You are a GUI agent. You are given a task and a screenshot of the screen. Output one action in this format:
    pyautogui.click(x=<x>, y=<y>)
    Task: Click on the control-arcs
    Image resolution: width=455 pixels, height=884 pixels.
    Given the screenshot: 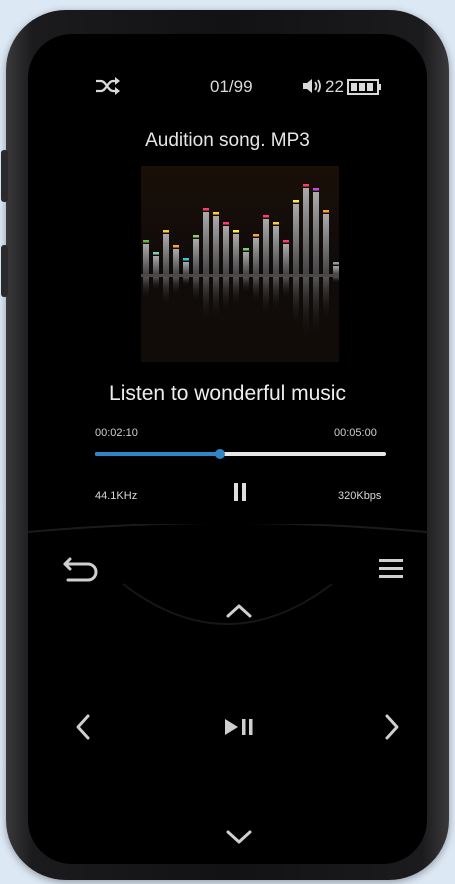 What is the action you would take?
    pyautogui.click(x=227, y=574)
    